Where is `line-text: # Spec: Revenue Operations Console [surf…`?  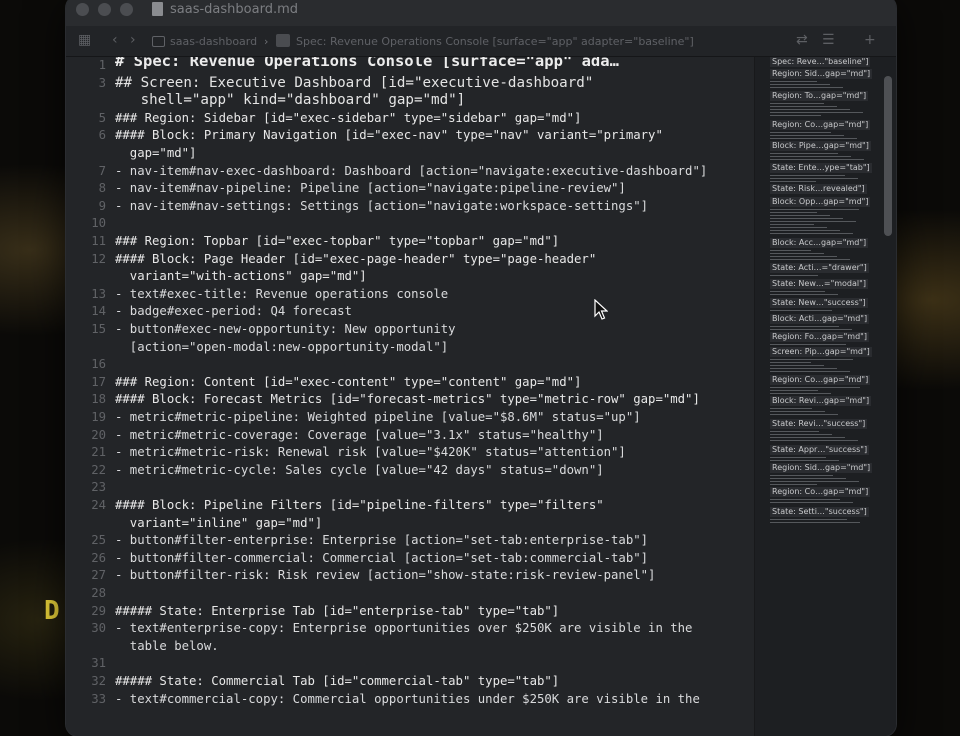
line-text: # Spec: Revenue Operations Console [surf… is located at coordinates (367, 63).